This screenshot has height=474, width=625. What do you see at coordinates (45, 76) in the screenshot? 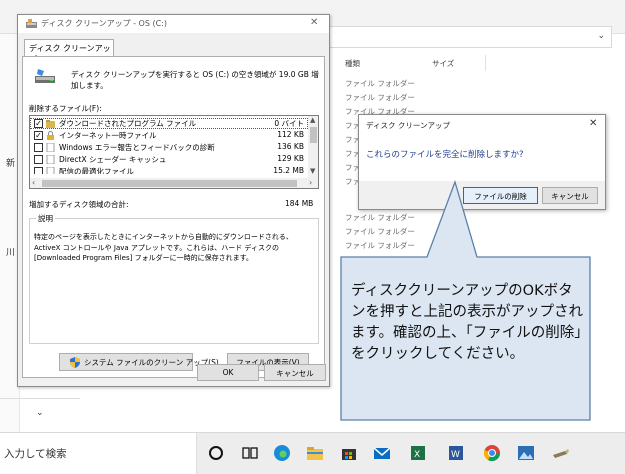
I see `drive-icon` at bounding box center [45, 76].